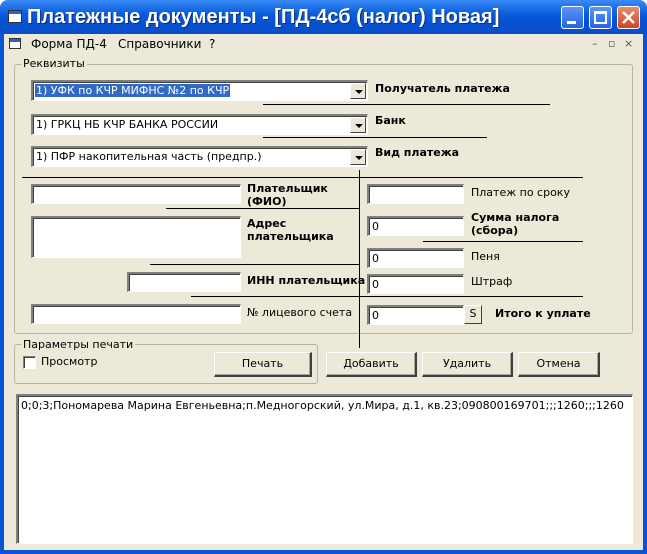 This screenshot has width=647, height=554. I want to click on close-button, so click(628, 17).